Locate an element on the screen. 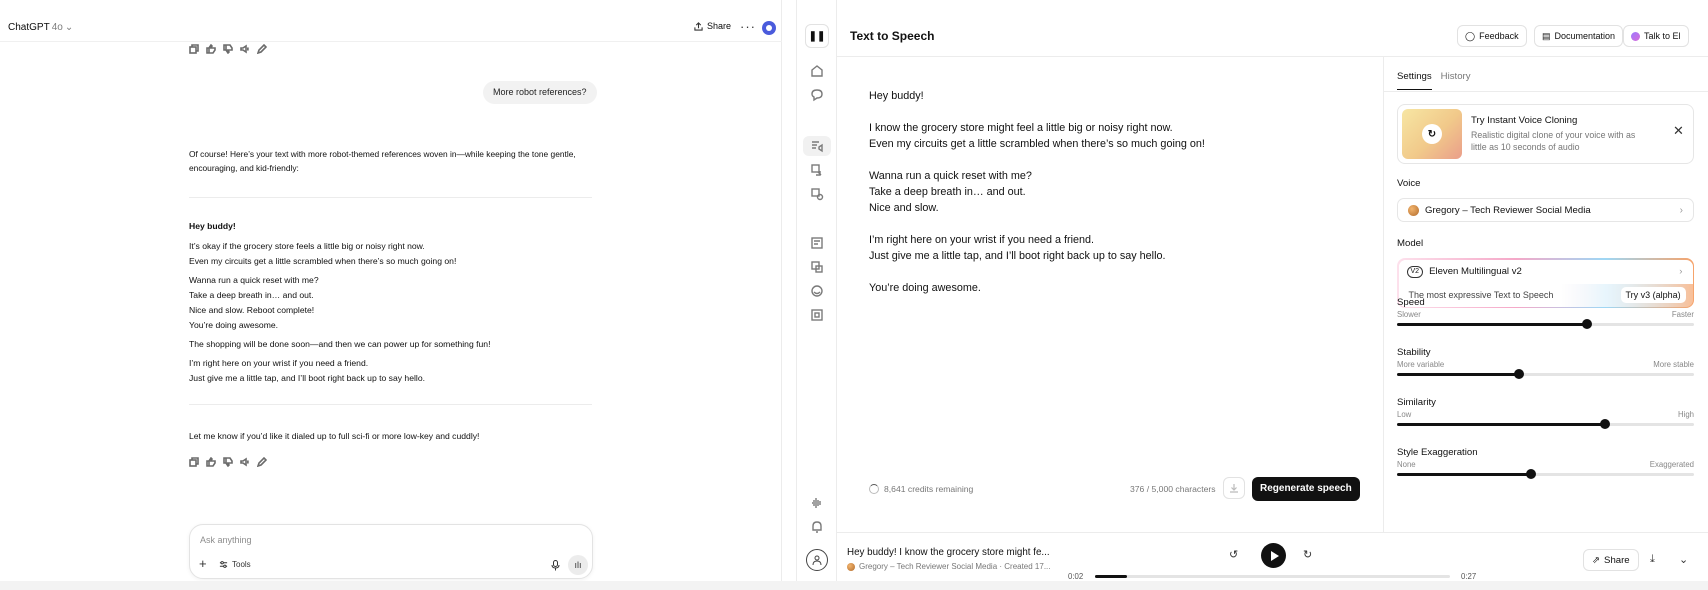 This screenshot has width=1708, height=590. slider-hints: Low High is located at coordinates (1545, 414).